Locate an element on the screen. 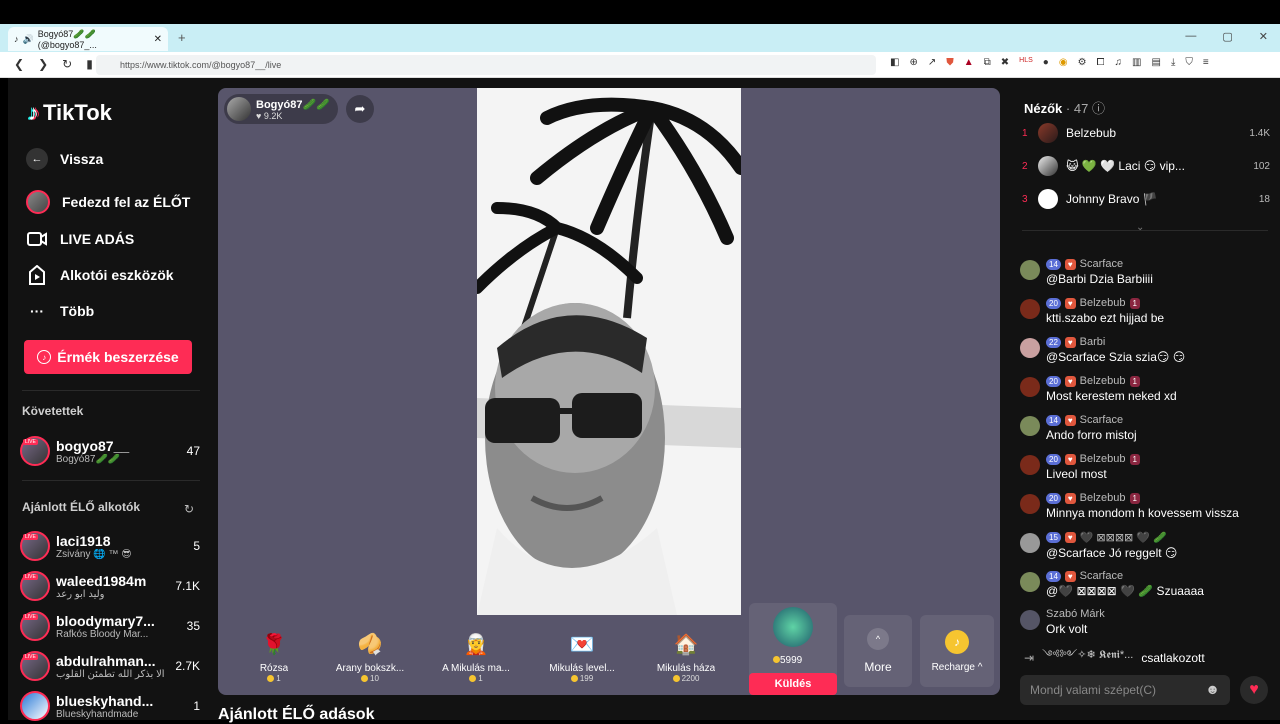 The image size is (1280, 724). share-page-icon: ↗ is located at coordinates (932, 62).